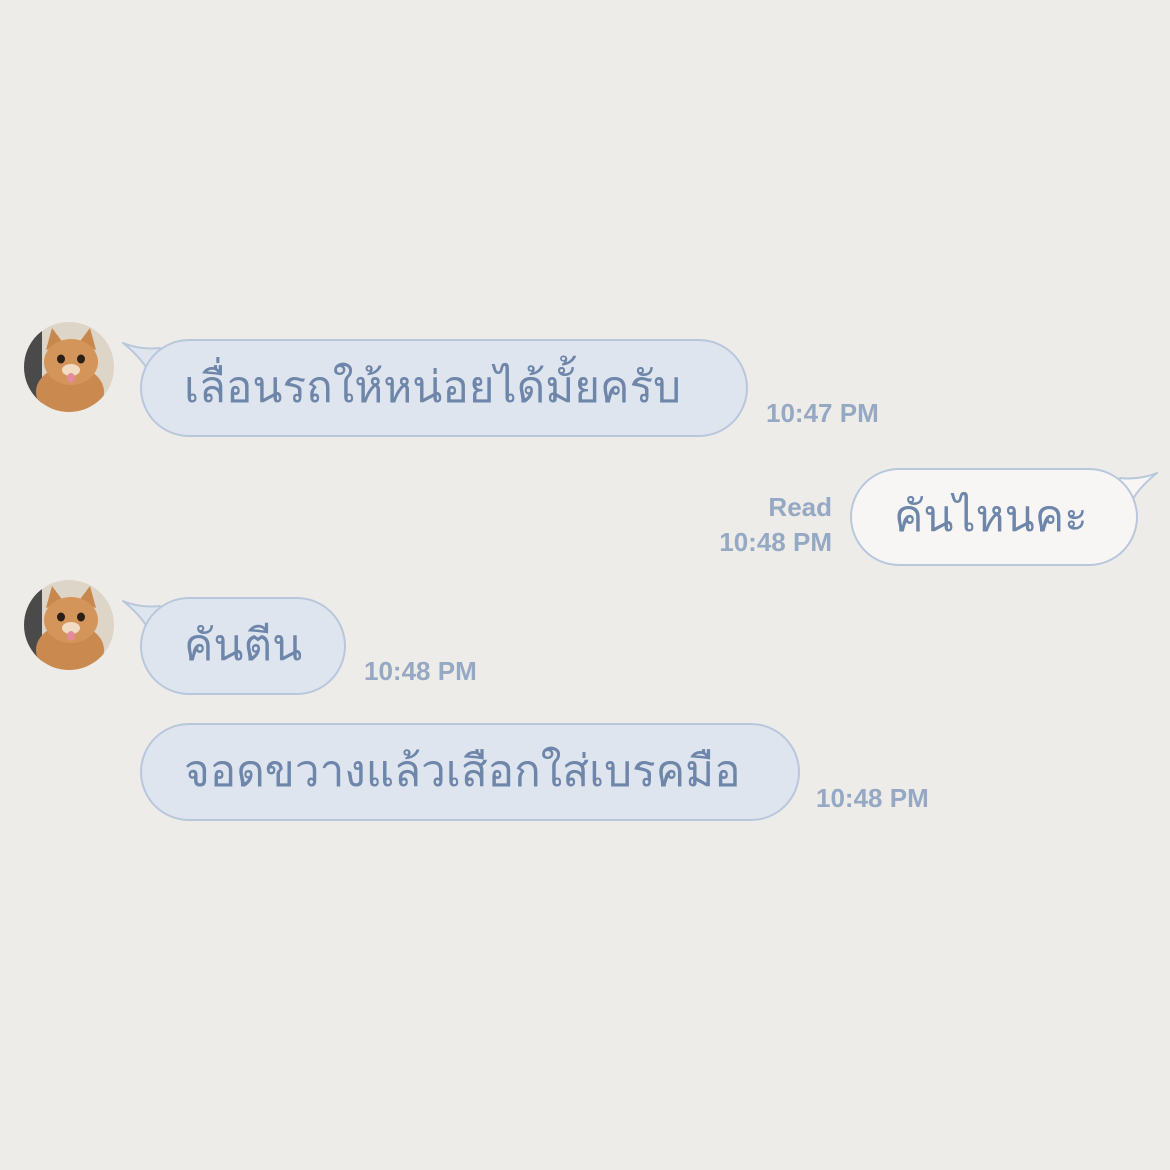 The width and height of the screenshot is (1170, 1170). Describe the element at coordinates (444, 388) in the screenshot. I see `message-bubble: เลื่อนรถให้หน่อยได้มั้ยครับ` at that location.